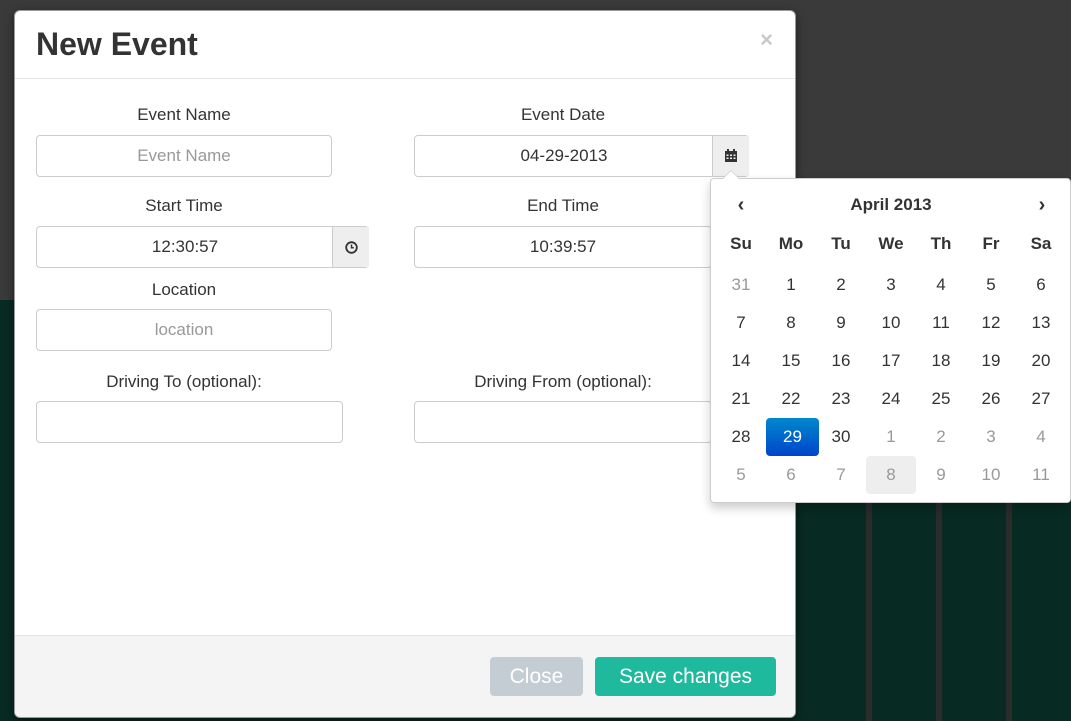  Describe the element at coordinates (185, 247) in the screenshot. I see `start-time-value: 12:30:57` at that location.